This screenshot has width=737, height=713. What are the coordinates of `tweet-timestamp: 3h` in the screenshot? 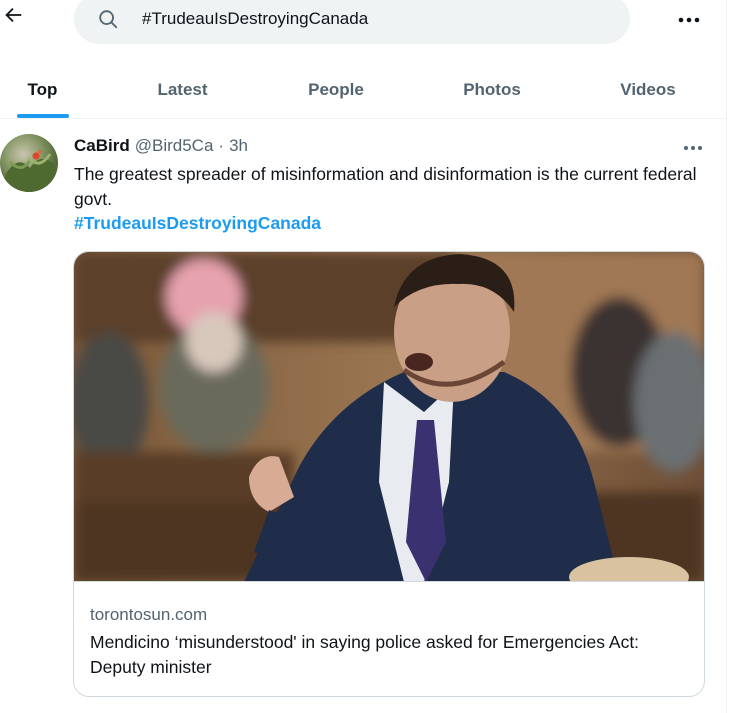 It's located at (238, 146).